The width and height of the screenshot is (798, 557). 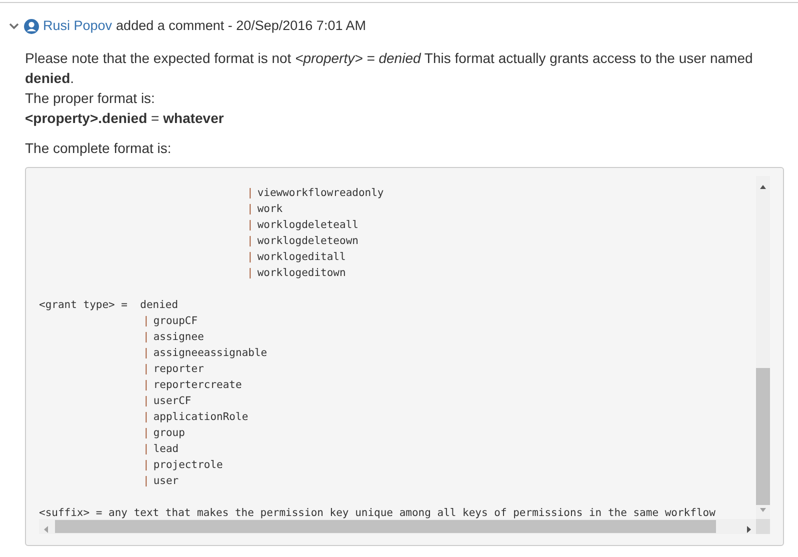 I want to click on comment-text: <property>.denied = whatever, so click(x=125, y=118).